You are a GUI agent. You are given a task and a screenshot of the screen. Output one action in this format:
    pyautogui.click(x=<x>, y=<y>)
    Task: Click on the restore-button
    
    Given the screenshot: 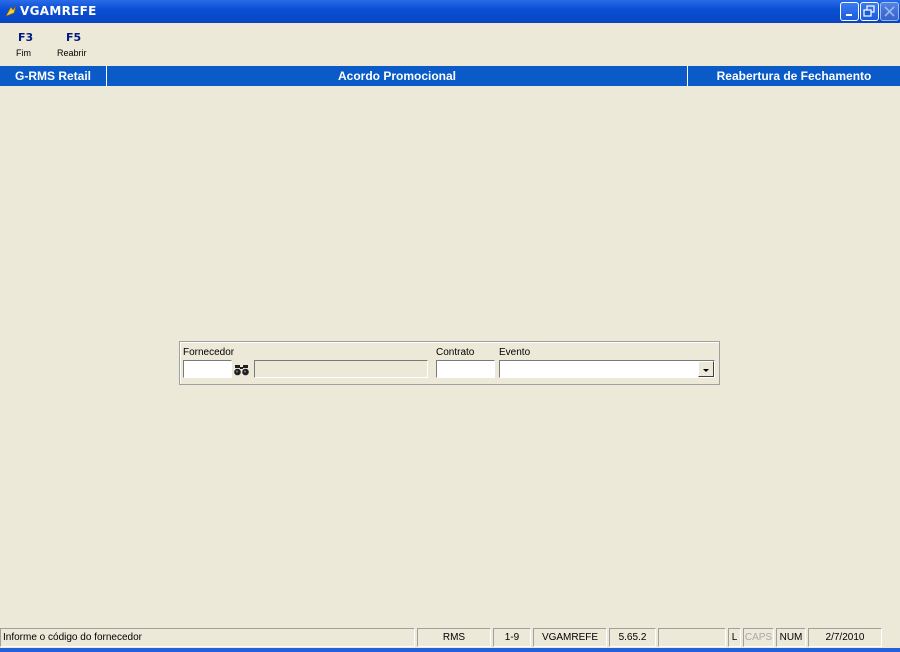 What is the action you would take?
    pyautogui.click(x=869, y=11)
    